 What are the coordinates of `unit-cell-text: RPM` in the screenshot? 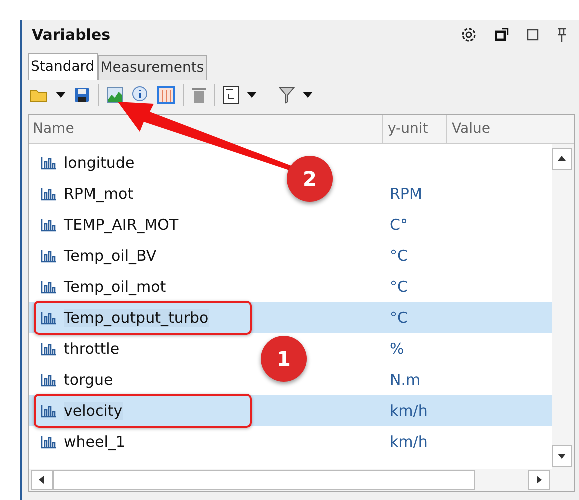 It's located at (405, 193).